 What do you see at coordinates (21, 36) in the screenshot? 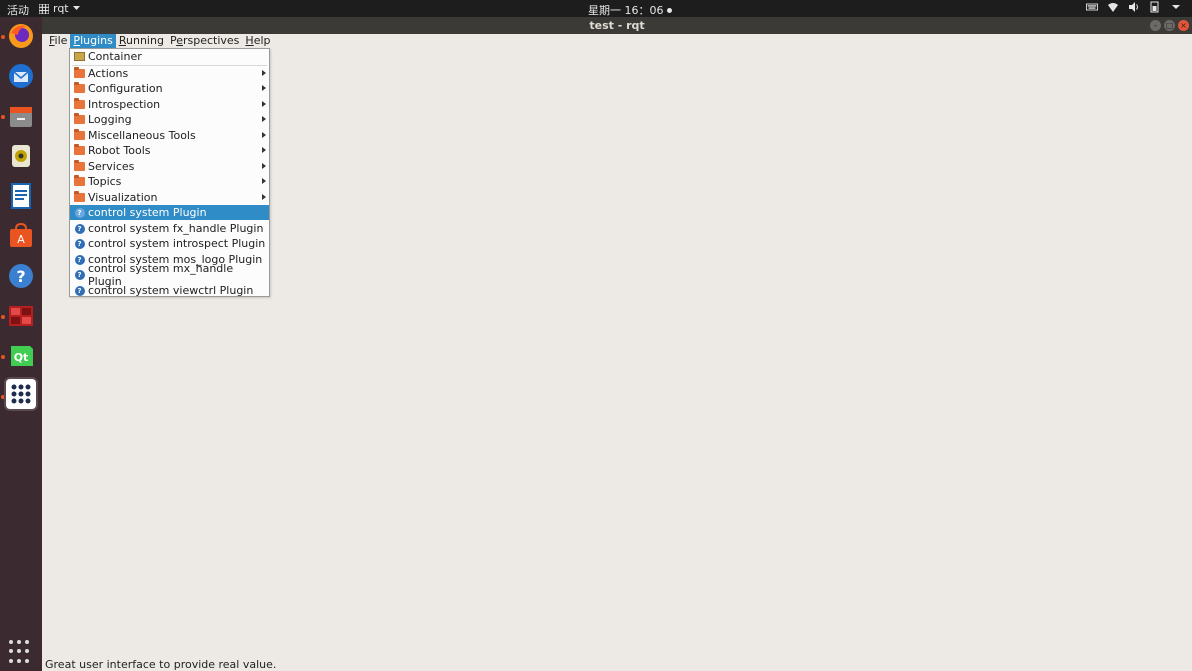
I see `firefox-icon` at bounding box center [21, 36].